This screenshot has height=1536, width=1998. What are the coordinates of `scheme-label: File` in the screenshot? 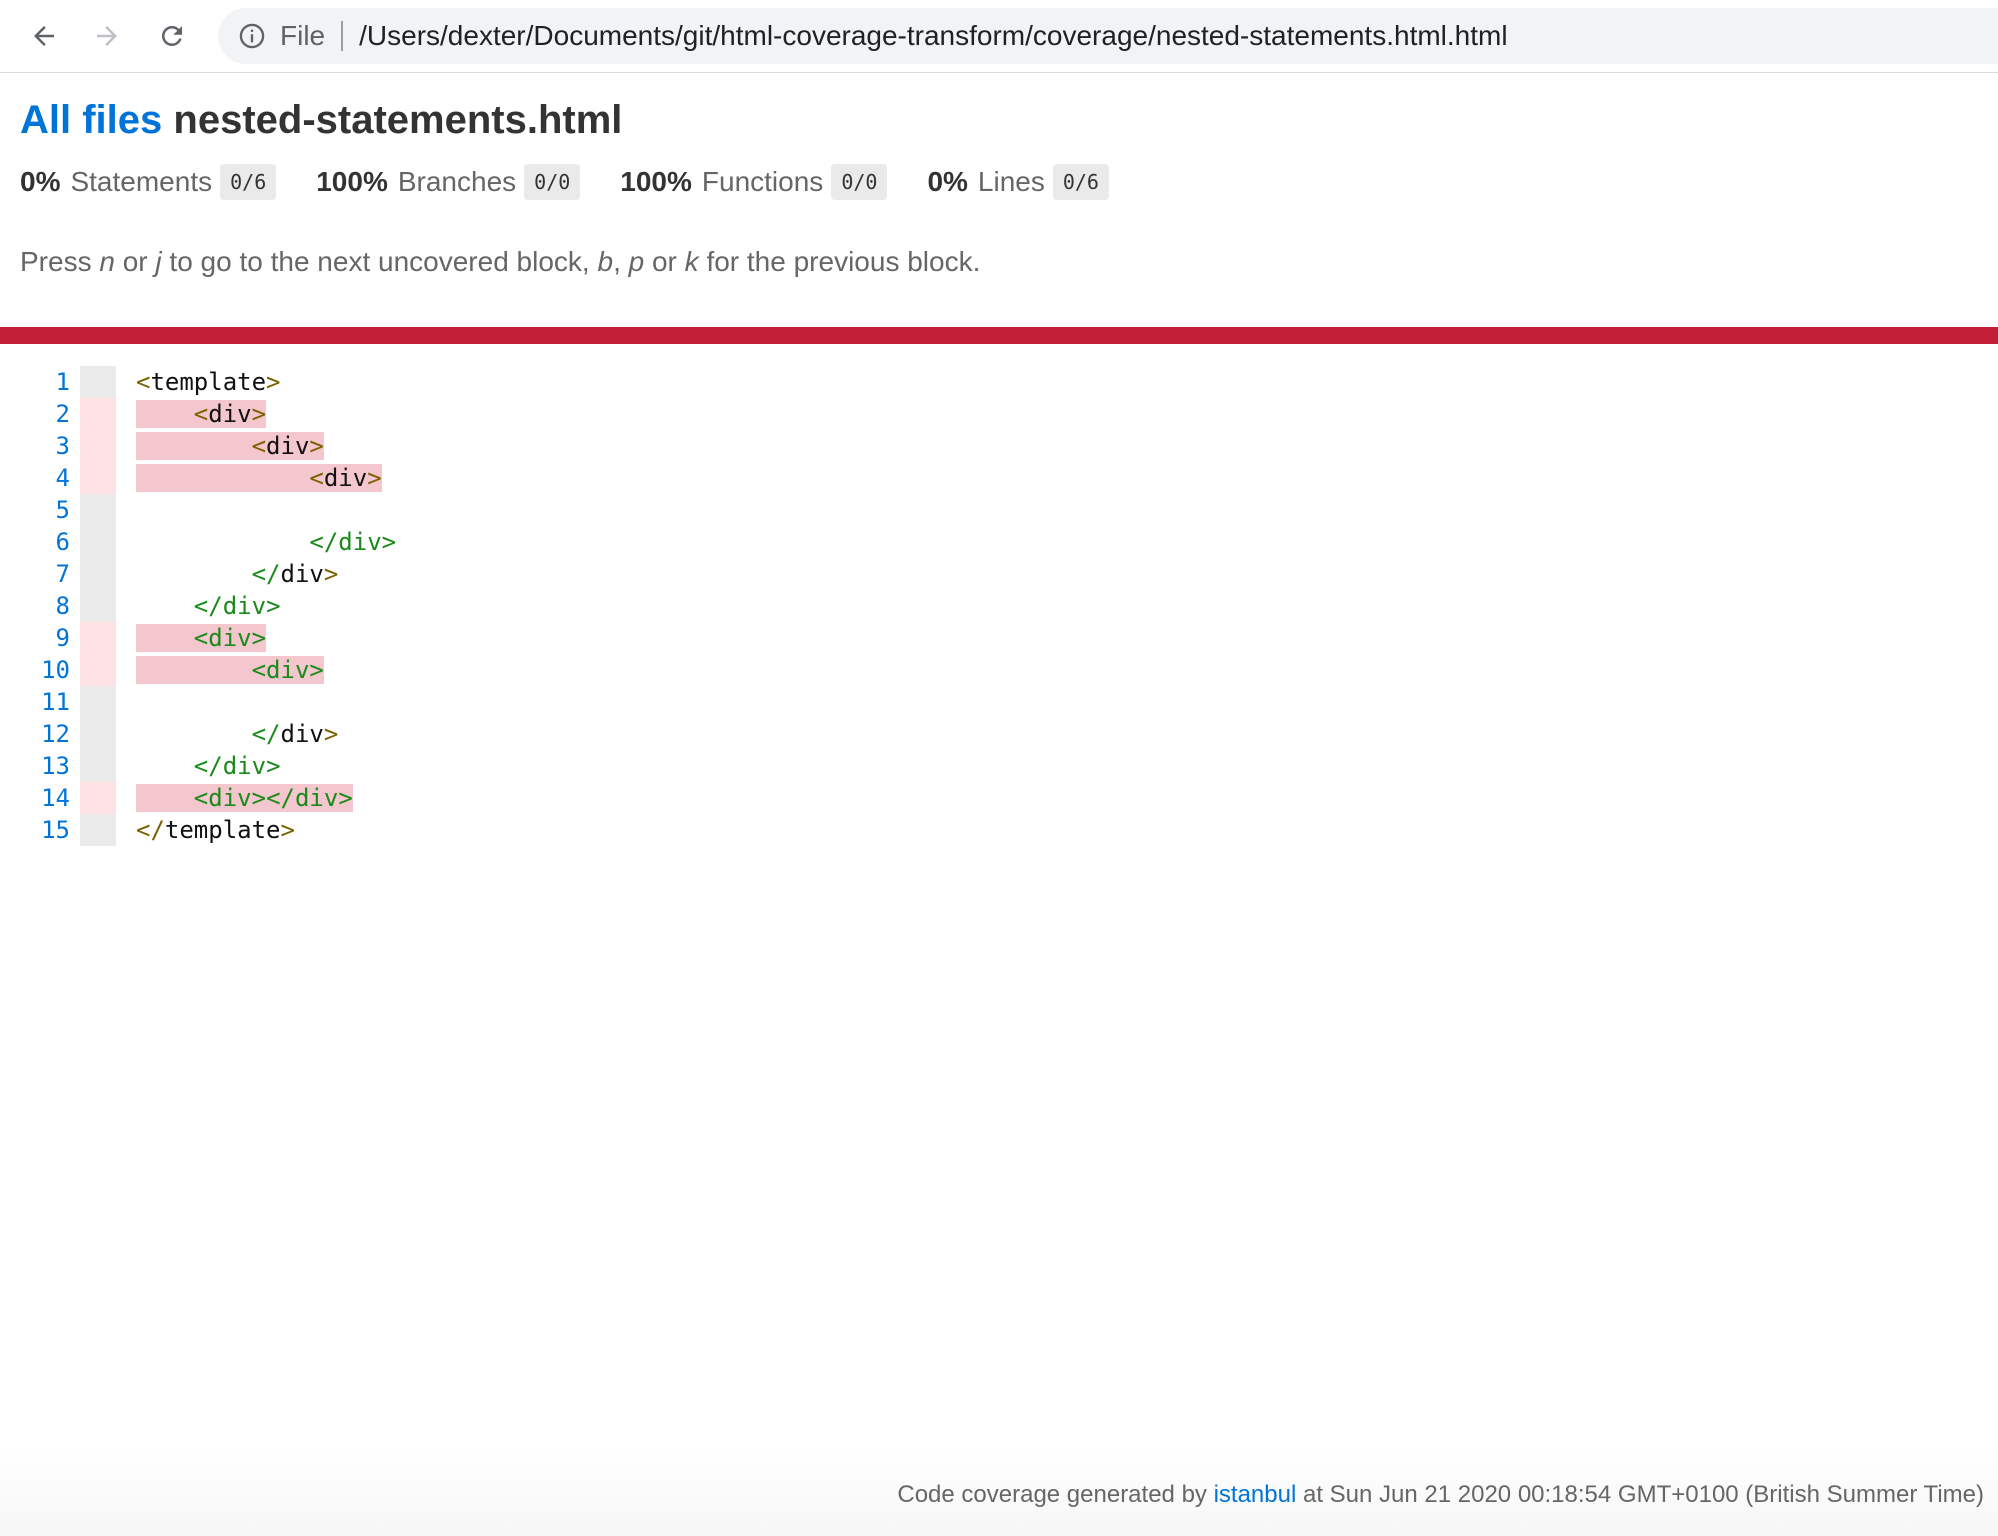 It's located at (303, 35).